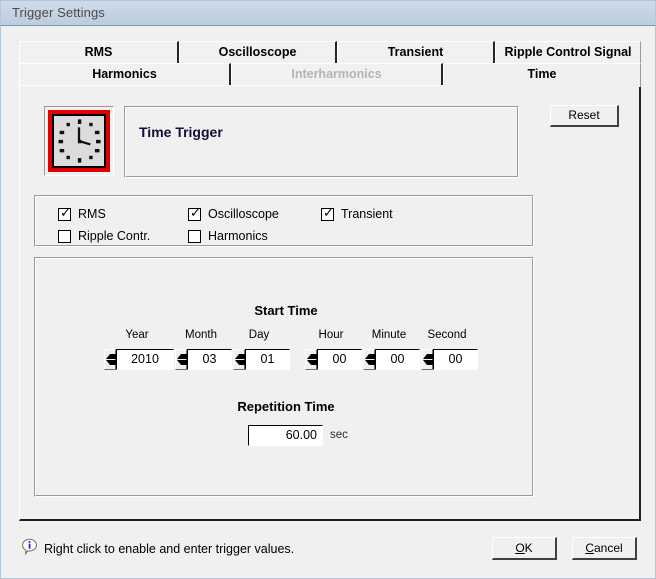 This screenshot has width=656, height=579. Describe the element at coordinates (243, 214) in the screenshot. I see `checkbox-label-oscilloscope: Oscilloscope` at that location.